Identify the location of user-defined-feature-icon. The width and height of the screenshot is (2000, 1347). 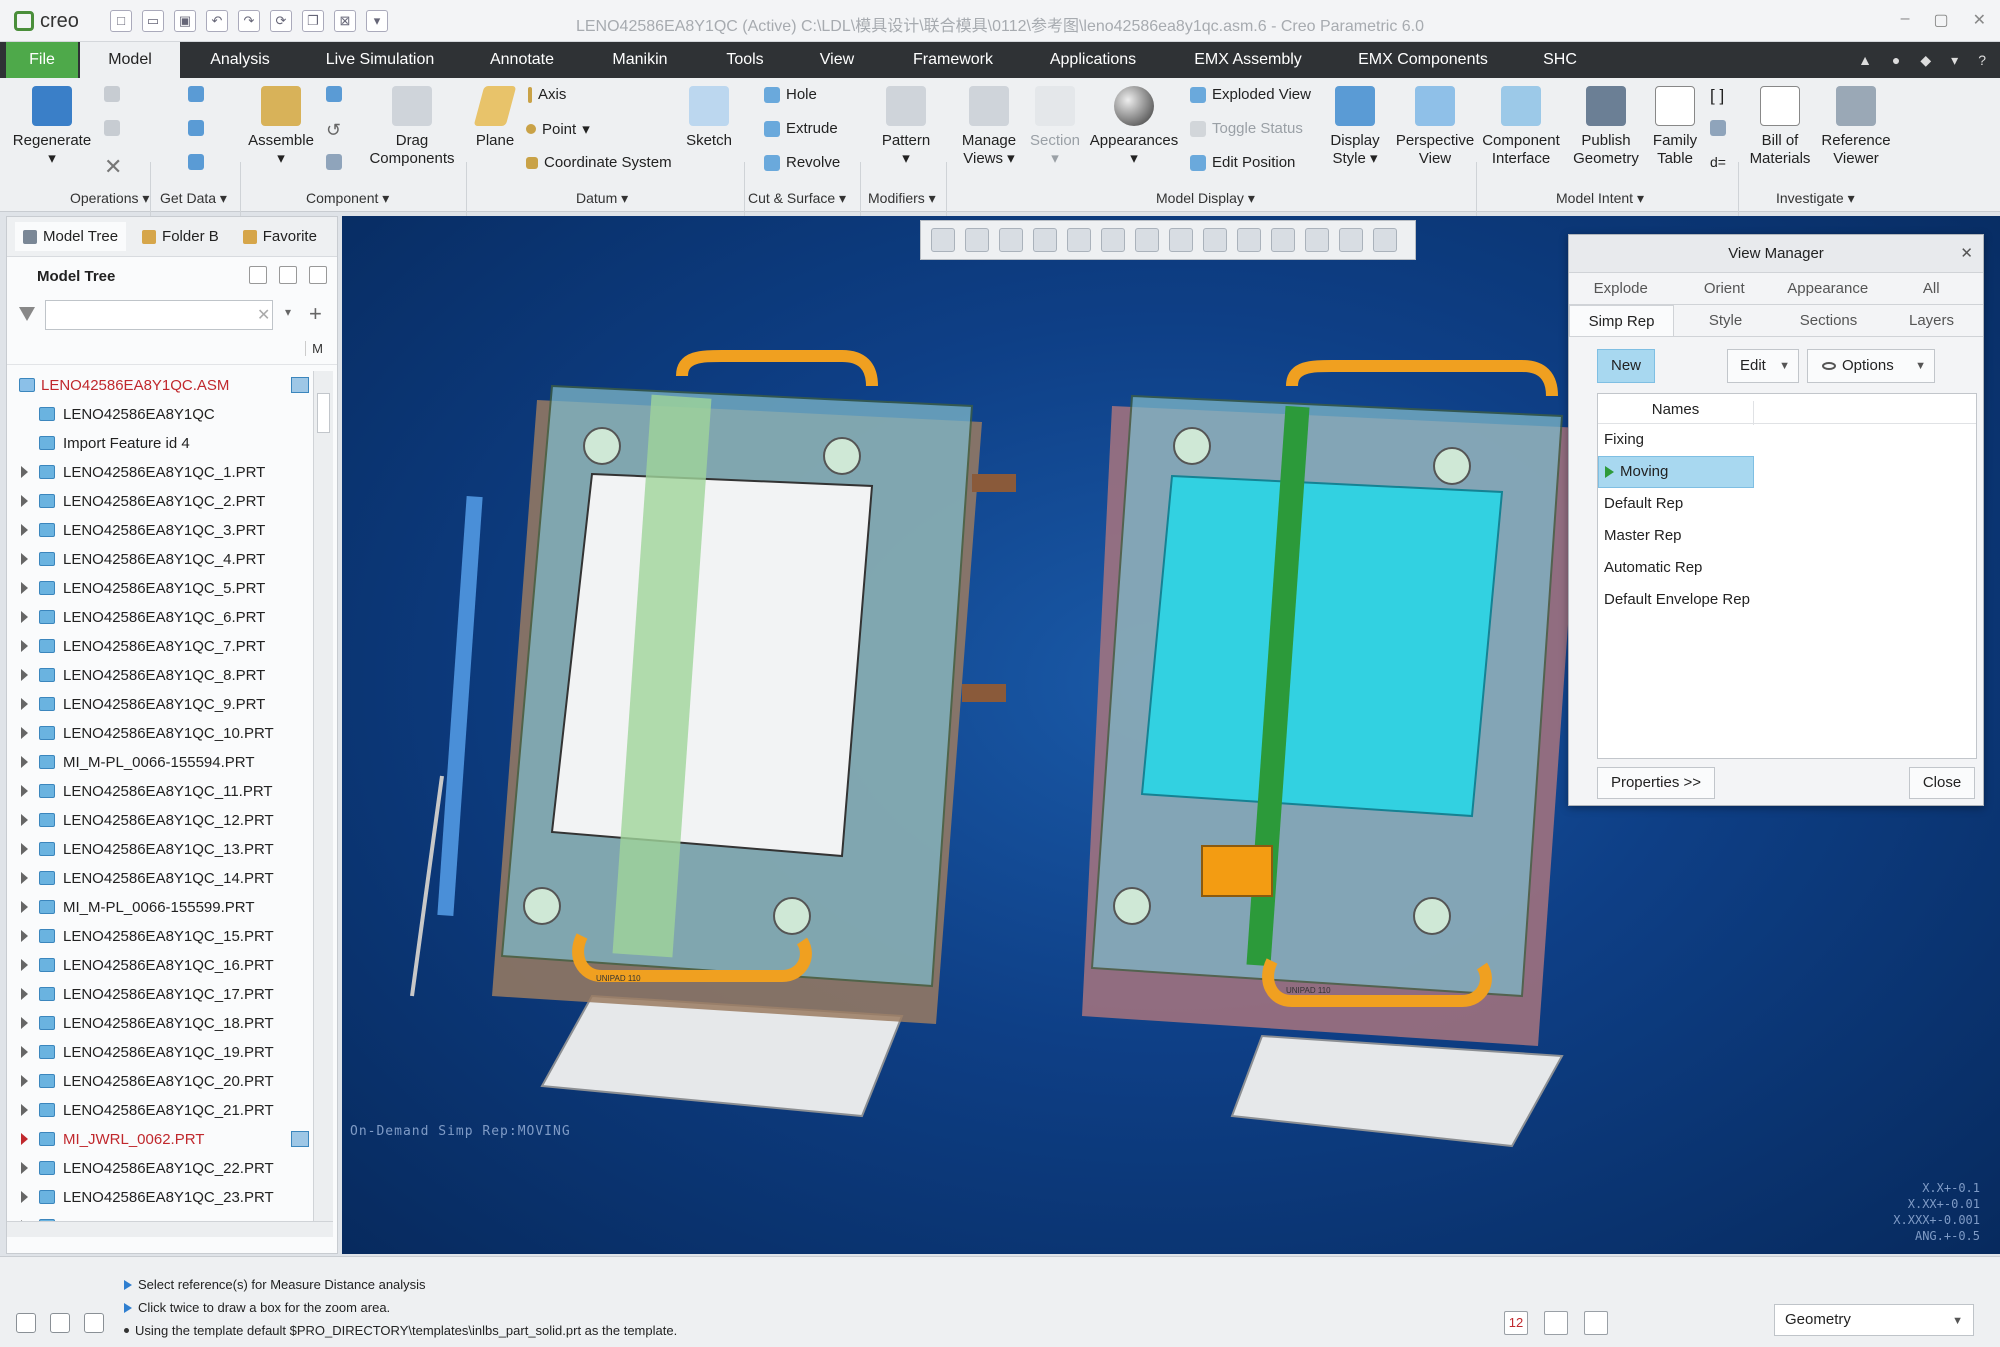
(196, 94).